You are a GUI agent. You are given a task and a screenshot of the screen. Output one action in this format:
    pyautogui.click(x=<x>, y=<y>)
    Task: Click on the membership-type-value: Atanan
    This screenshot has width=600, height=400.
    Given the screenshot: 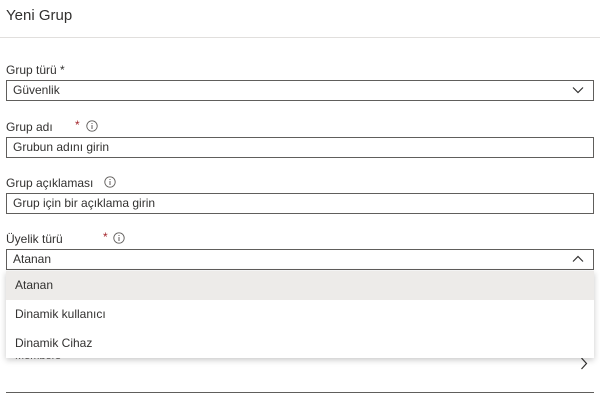 What is the action you would take?
    pyautogui.click(x=32, y=259)
    